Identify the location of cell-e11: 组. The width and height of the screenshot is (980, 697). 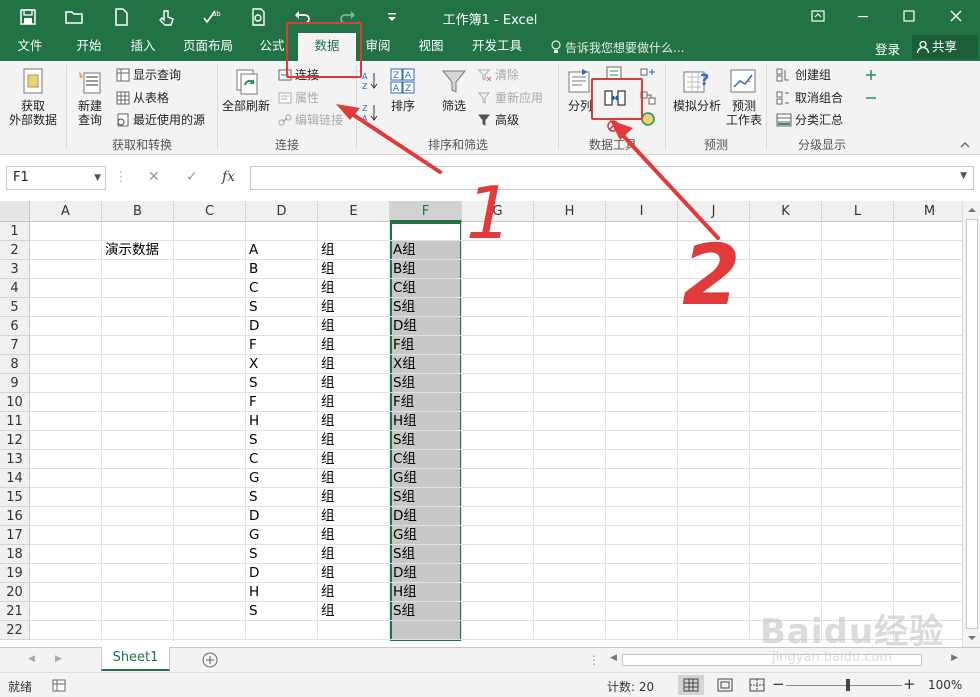
(354, 421).